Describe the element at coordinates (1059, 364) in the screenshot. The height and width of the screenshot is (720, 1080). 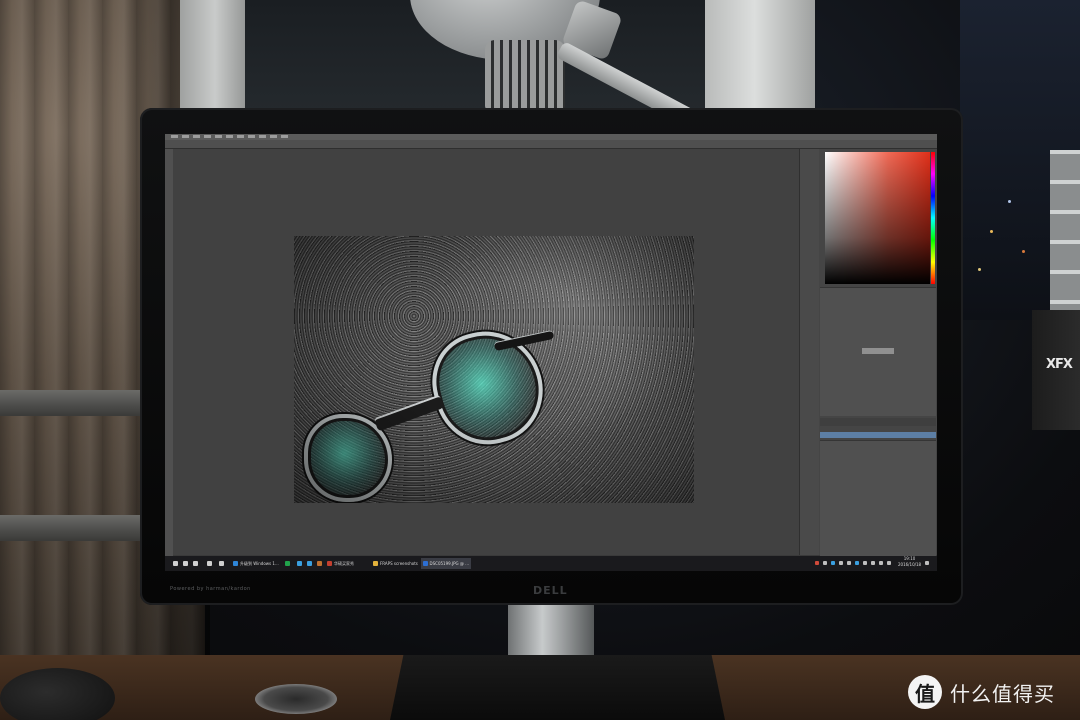
I see `router-logo: XFX` at that location.